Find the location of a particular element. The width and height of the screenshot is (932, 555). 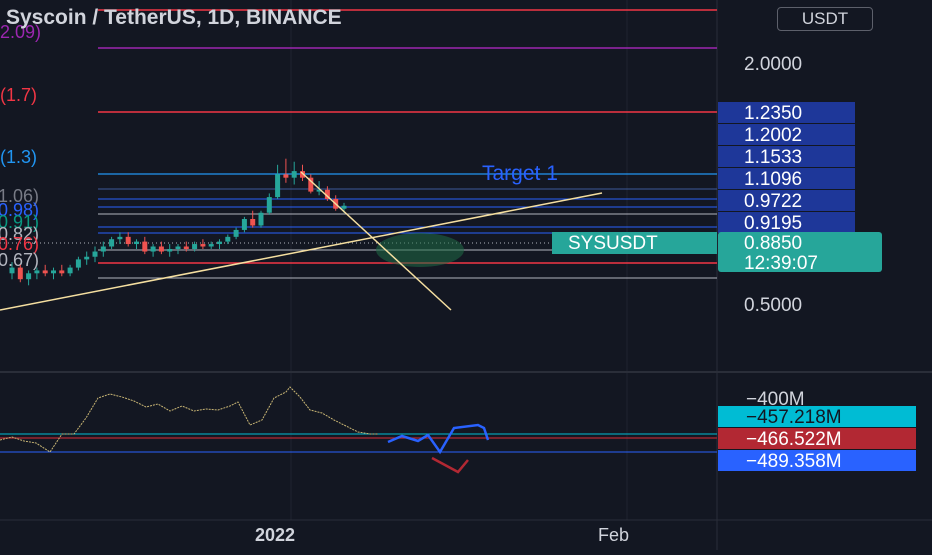

indicator-axis: −400M −457.218M −466.522M −489.358M is located at coordinates (817, 430).